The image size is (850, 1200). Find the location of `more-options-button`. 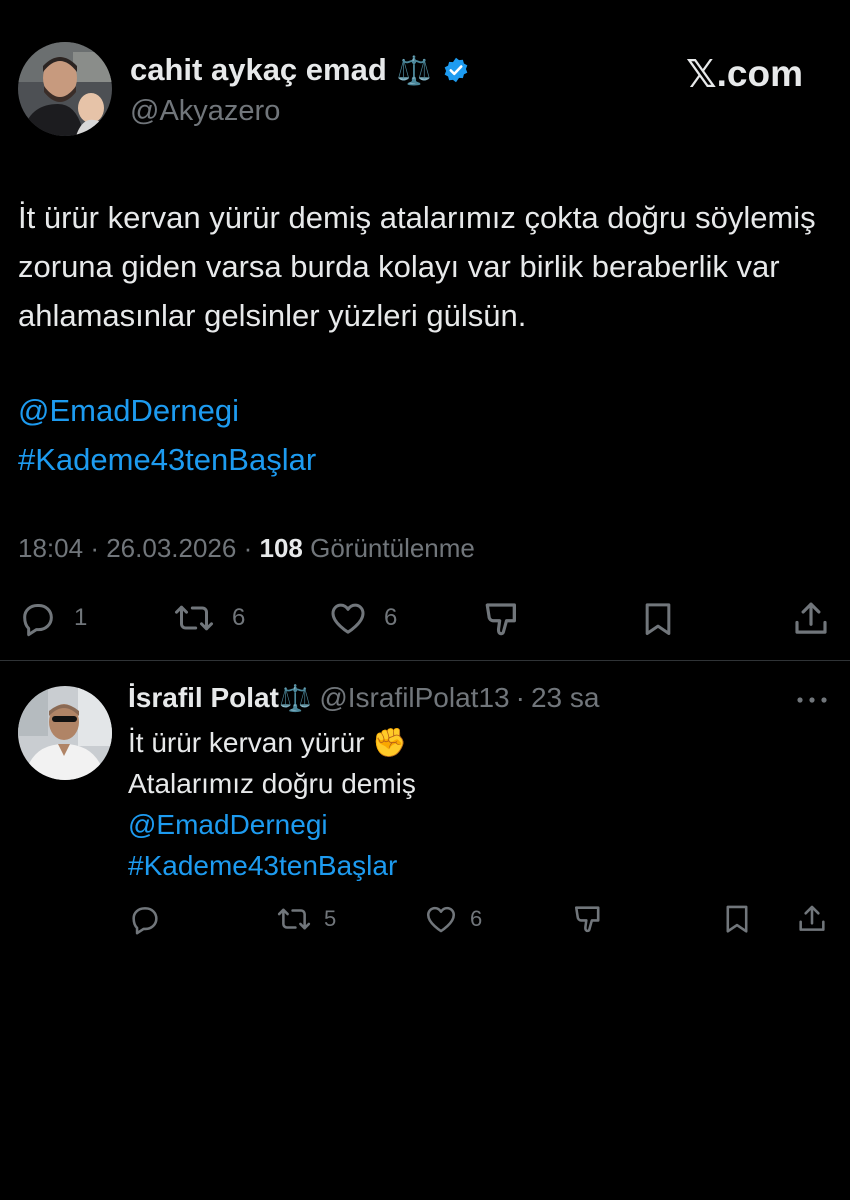

more-options-button is located at coordinates (812, 700).